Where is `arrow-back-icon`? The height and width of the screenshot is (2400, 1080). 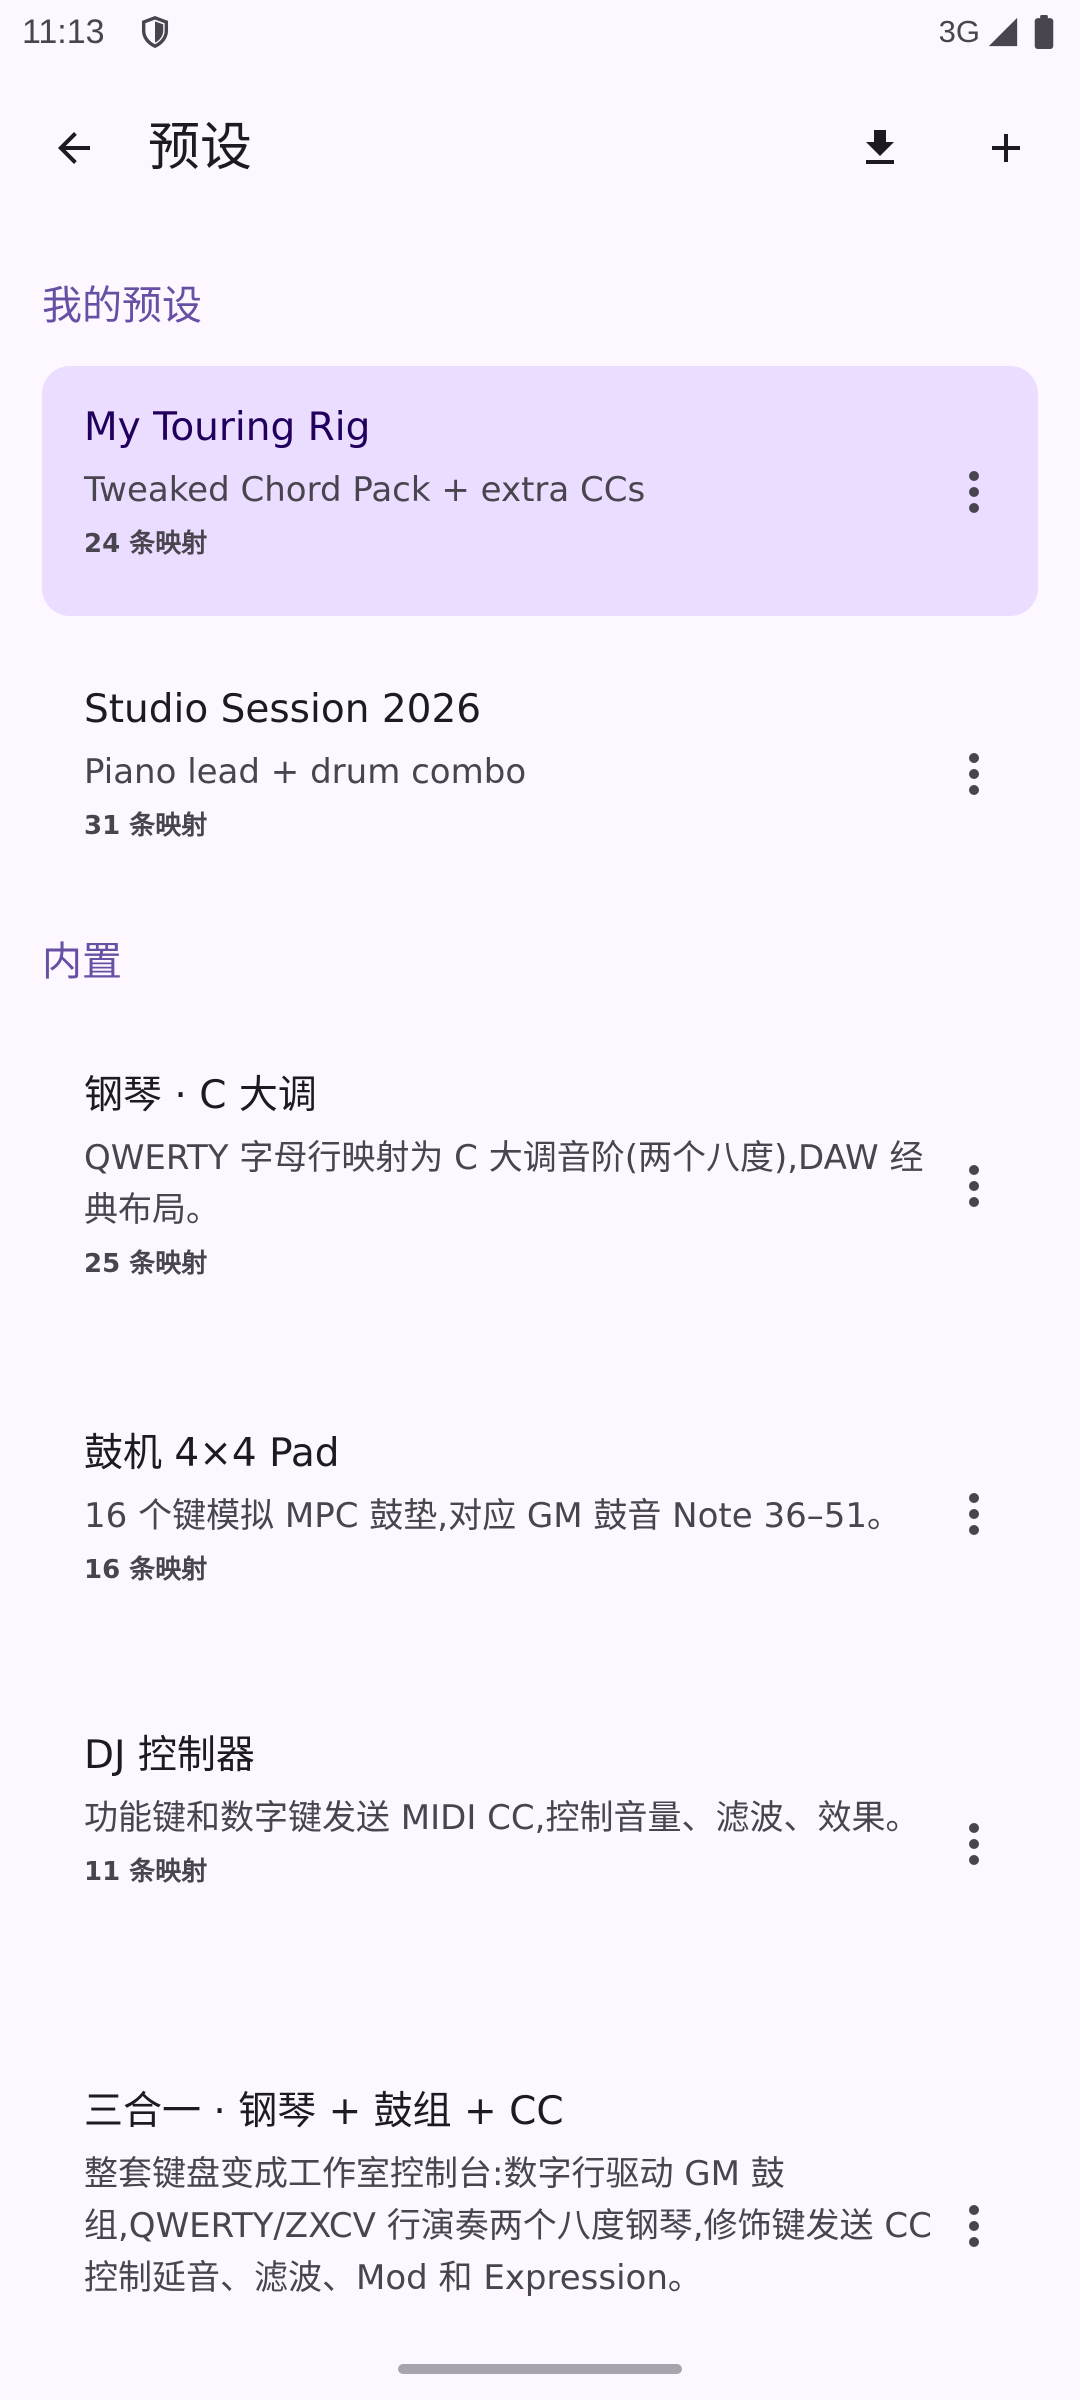
arrow-back-icon is located at coordinates (74, 148).